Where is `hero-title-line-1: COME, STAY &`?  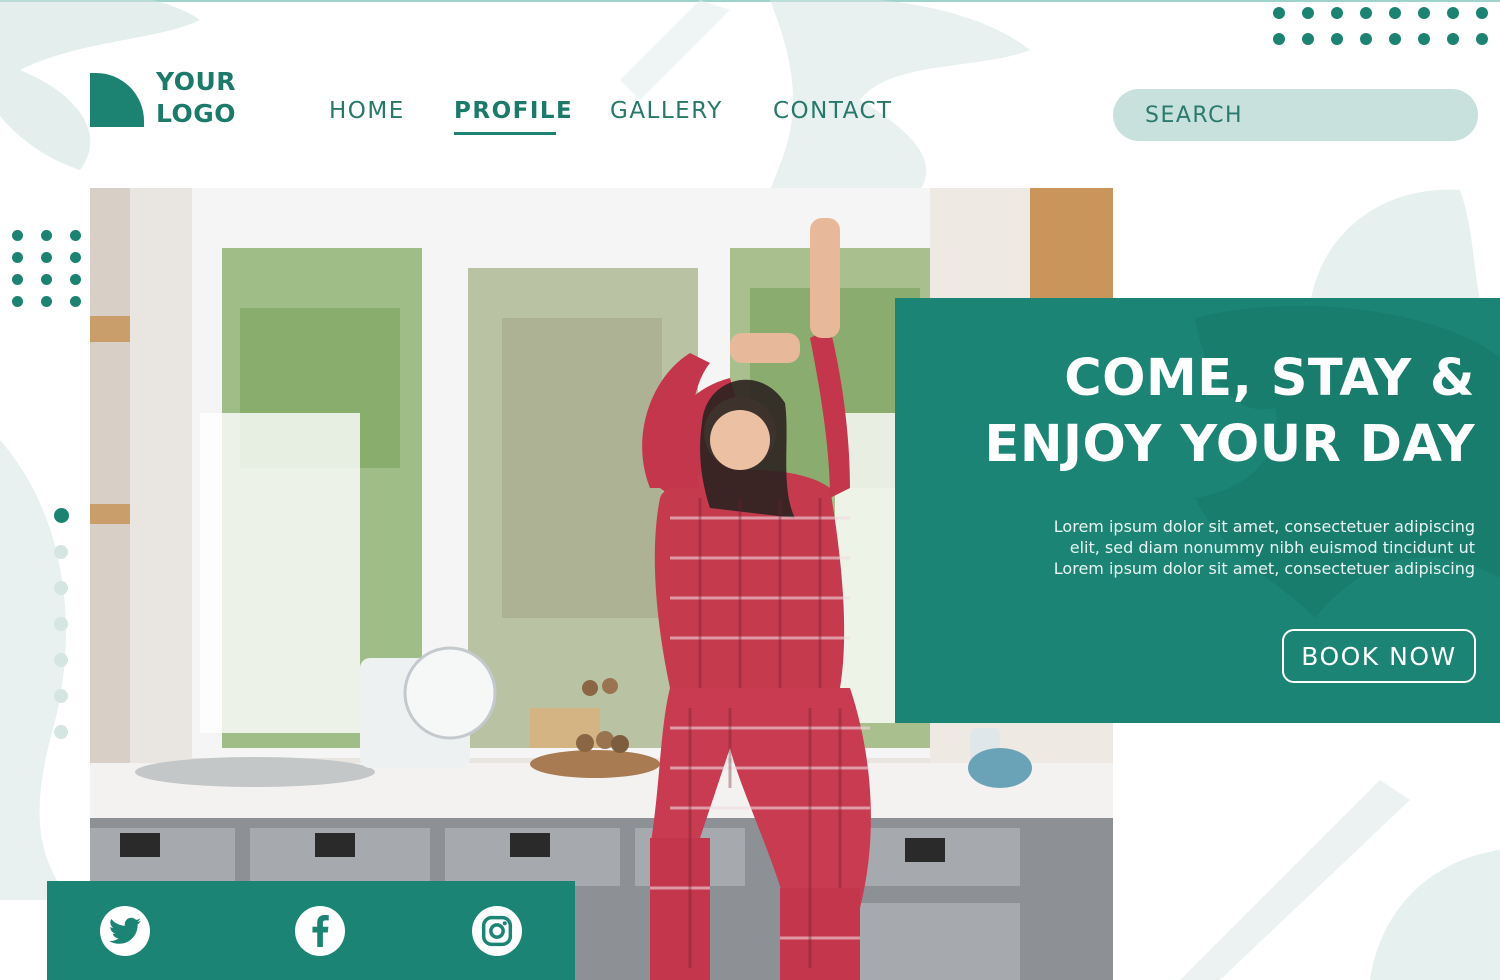 hero-title-line-1: COME, STAY & is located at coordinates (1269, 378).